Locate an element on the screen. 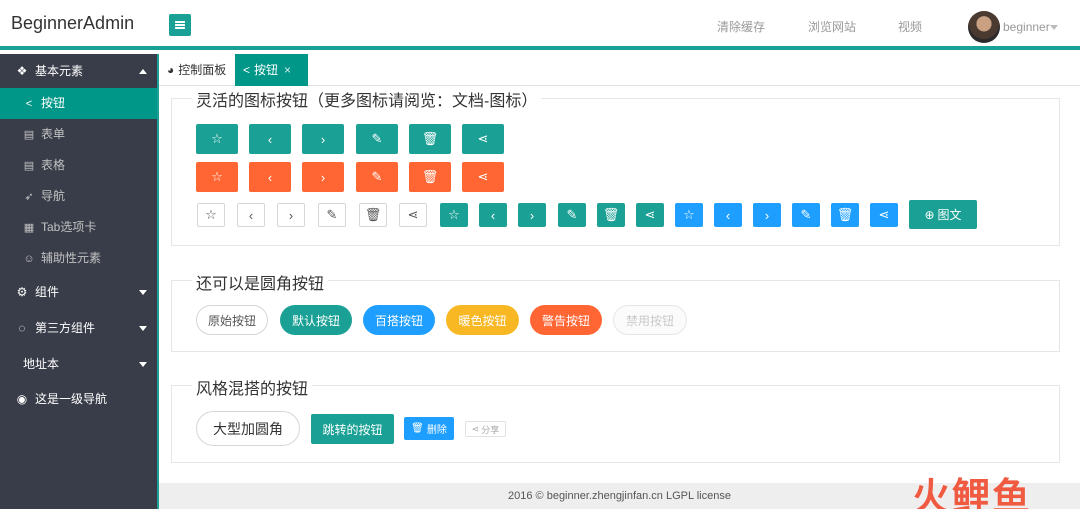  close-icon: × is located at coordinates (287, 70).